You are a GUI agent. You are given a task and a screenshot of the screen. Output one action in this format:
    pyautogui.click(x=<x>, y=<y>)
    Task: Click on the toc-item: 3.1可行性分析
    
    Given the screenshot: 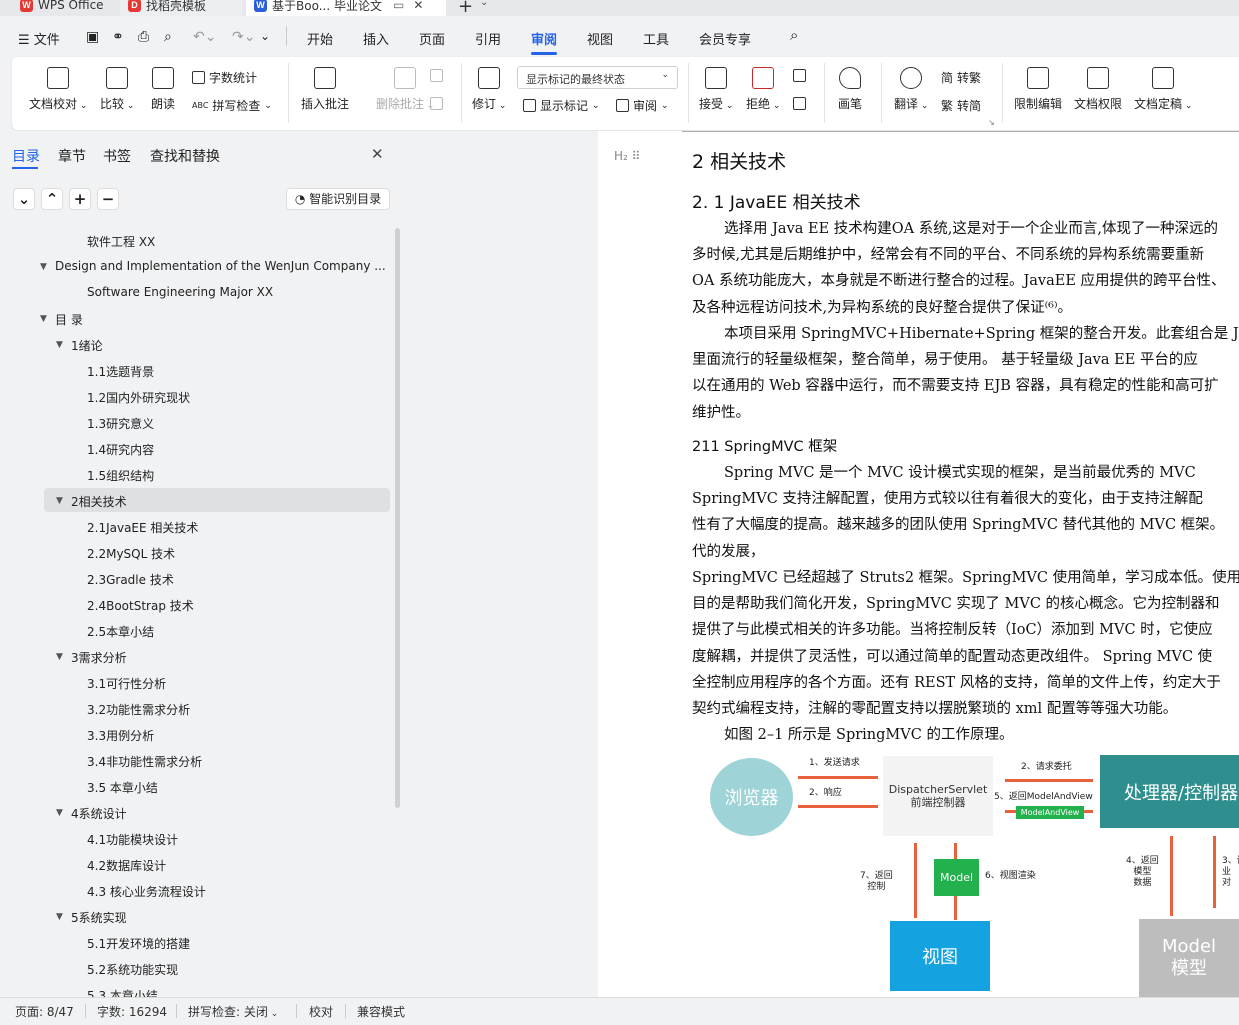 What is the action you would take?
    pyautogui.click(x=126, y=683)
    